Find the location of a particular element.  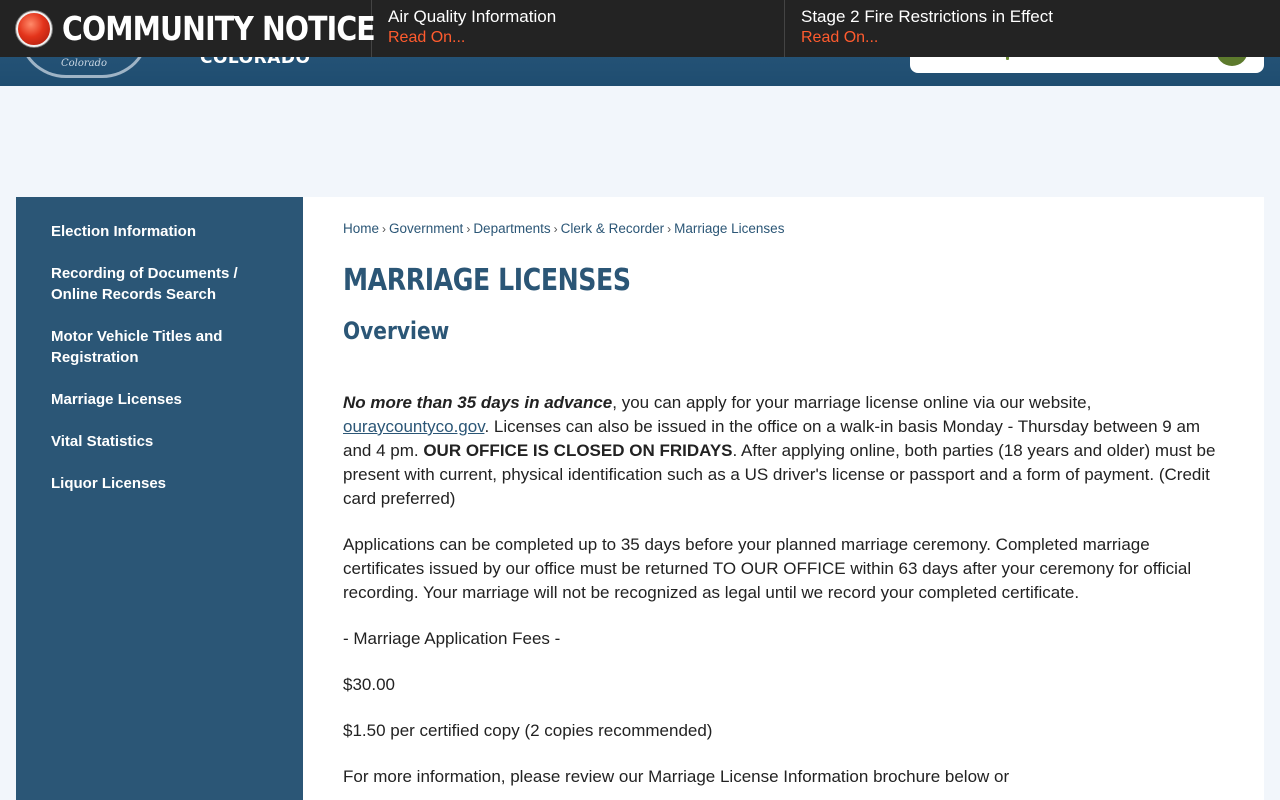

sidebar-item-election-information: Election Information is located at coordinates (159, 231).